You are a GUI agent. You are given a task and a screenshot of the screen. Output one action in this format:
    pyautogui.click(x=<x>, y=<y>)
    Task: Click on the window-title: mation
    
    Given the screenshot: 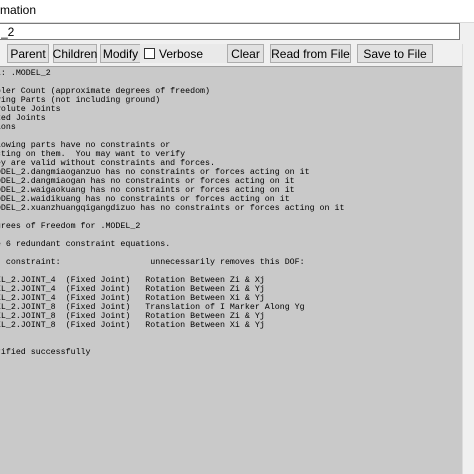 What is the action you would take?
    pyautogui.click(x=18, y=10)
    